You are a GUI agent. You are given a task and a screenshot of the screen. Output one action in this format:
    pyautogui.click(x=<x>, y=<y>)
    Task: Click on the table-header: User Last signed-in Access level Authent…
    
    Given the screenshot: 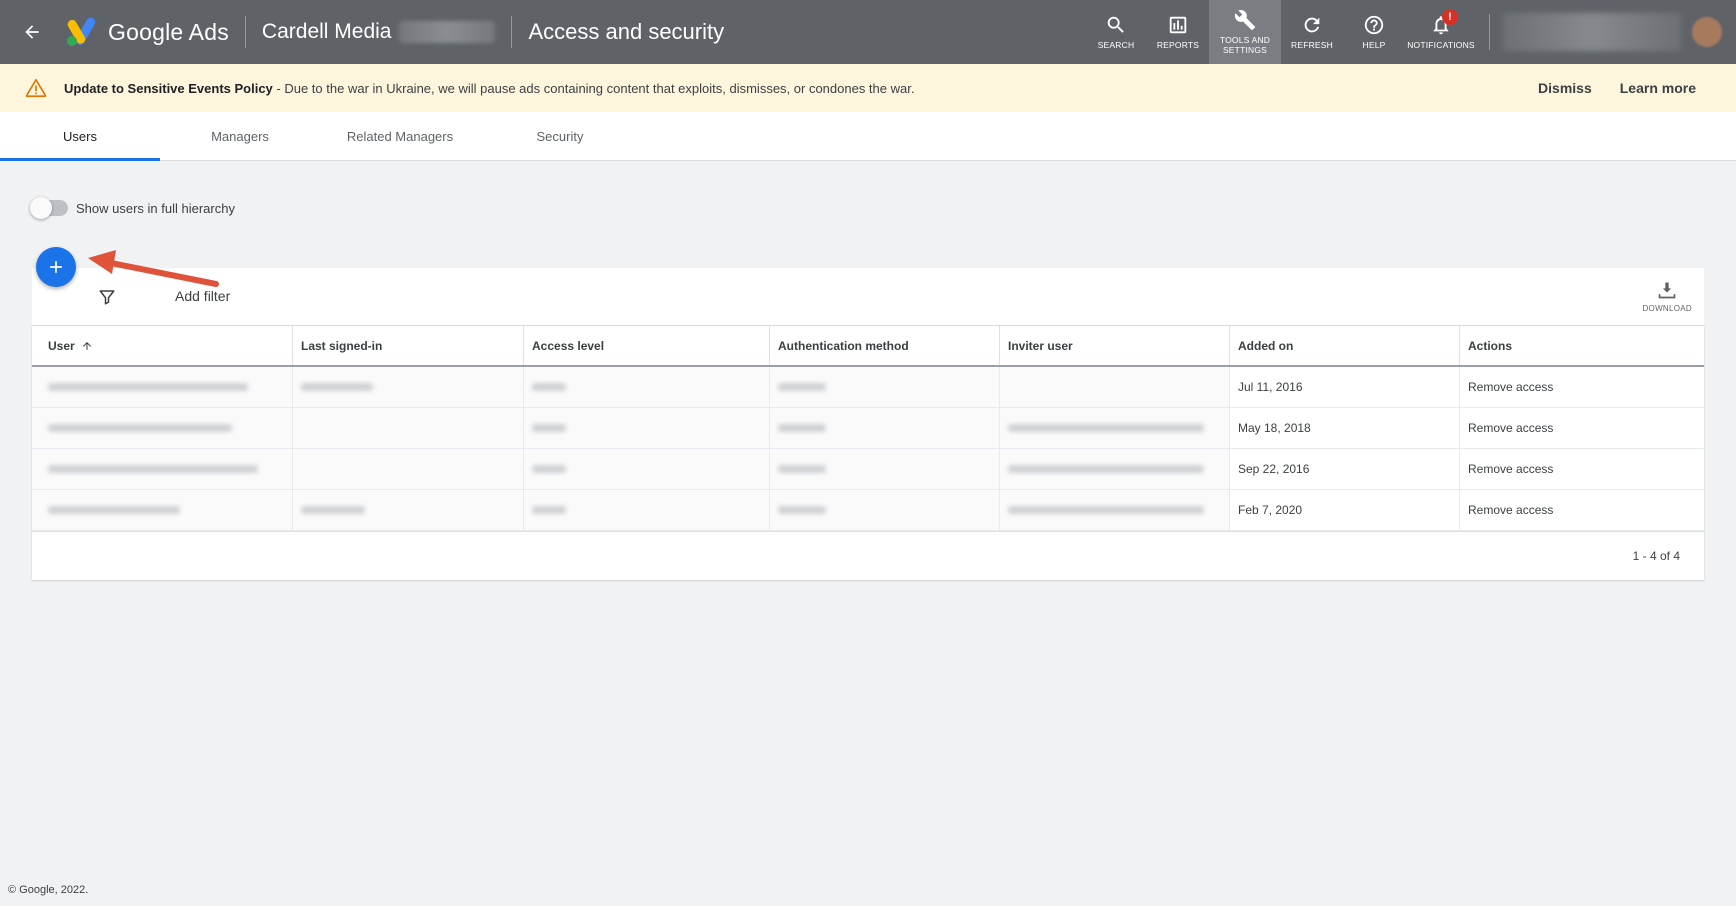 What is the action you would take?
    pyautogui.click(x=868, y=346)
    